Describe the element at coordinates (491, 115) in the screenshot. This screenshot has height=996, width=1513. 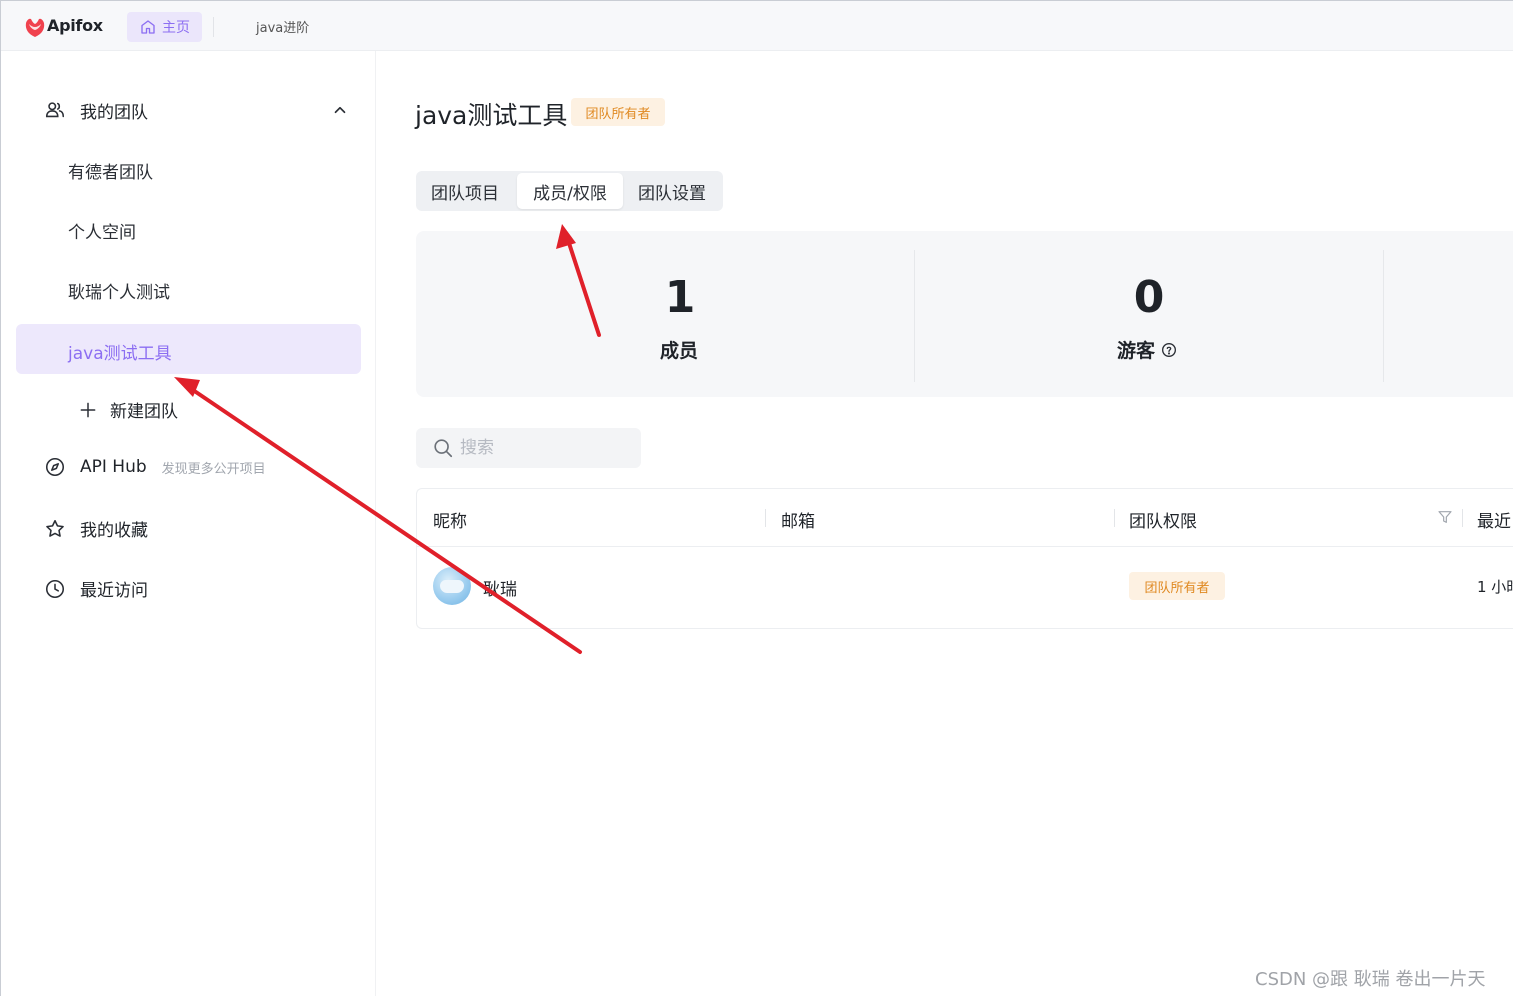
I see `page-title: java测试工具` at that location.